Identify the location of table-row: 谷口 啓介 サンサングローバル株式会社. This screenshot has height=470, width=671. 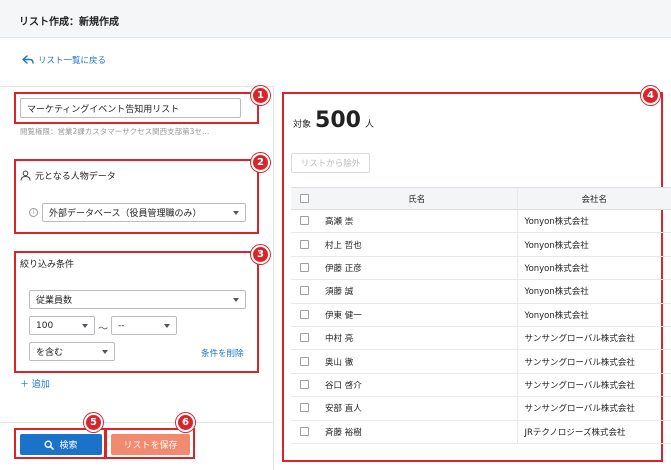
(481, 385).